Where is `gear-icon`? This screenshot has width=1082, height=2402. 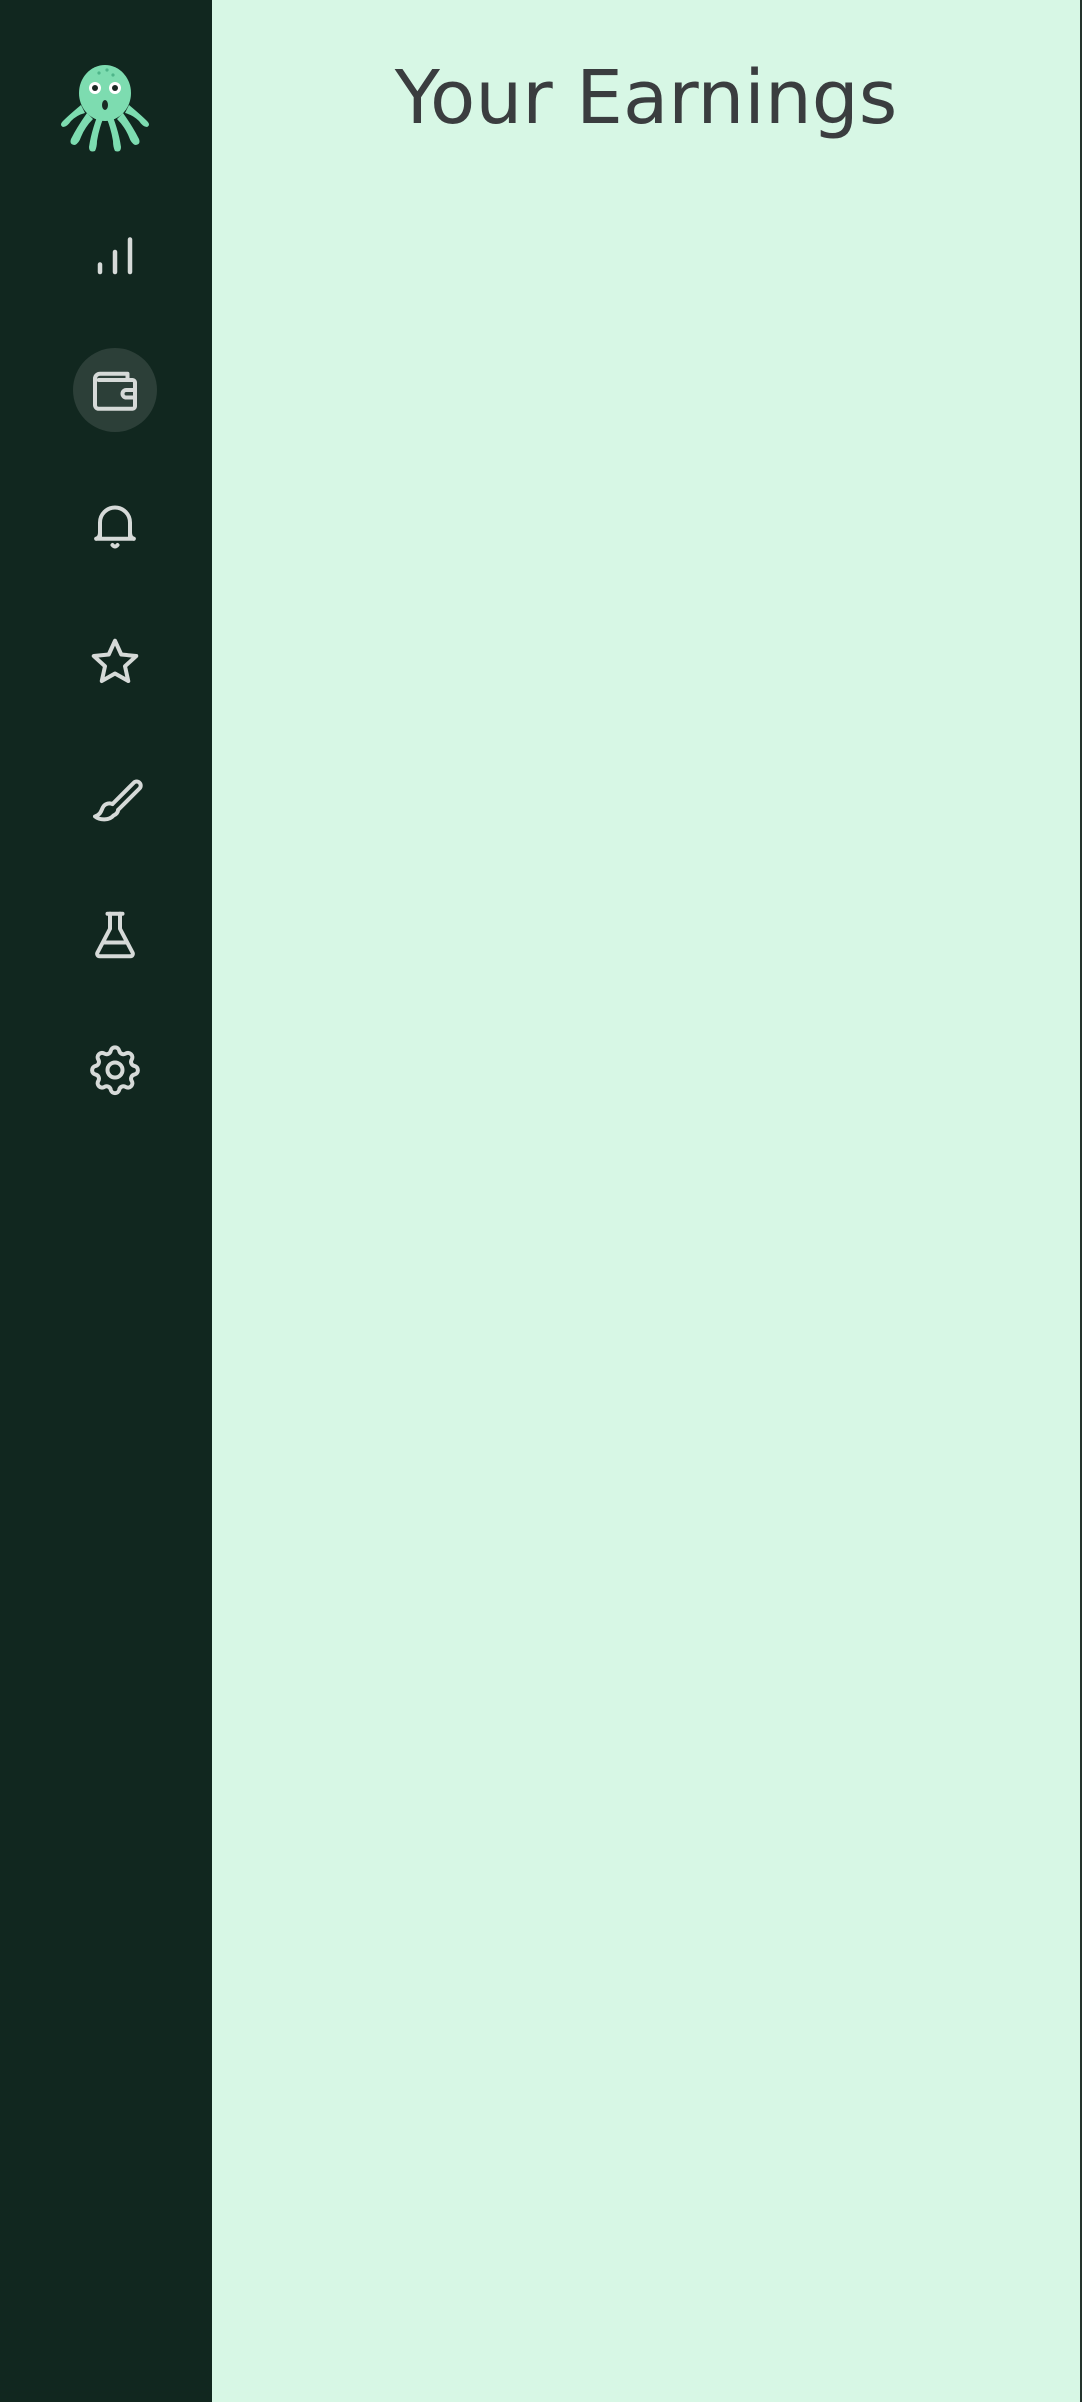 gear-icon is located at coordinates (115, 1070).